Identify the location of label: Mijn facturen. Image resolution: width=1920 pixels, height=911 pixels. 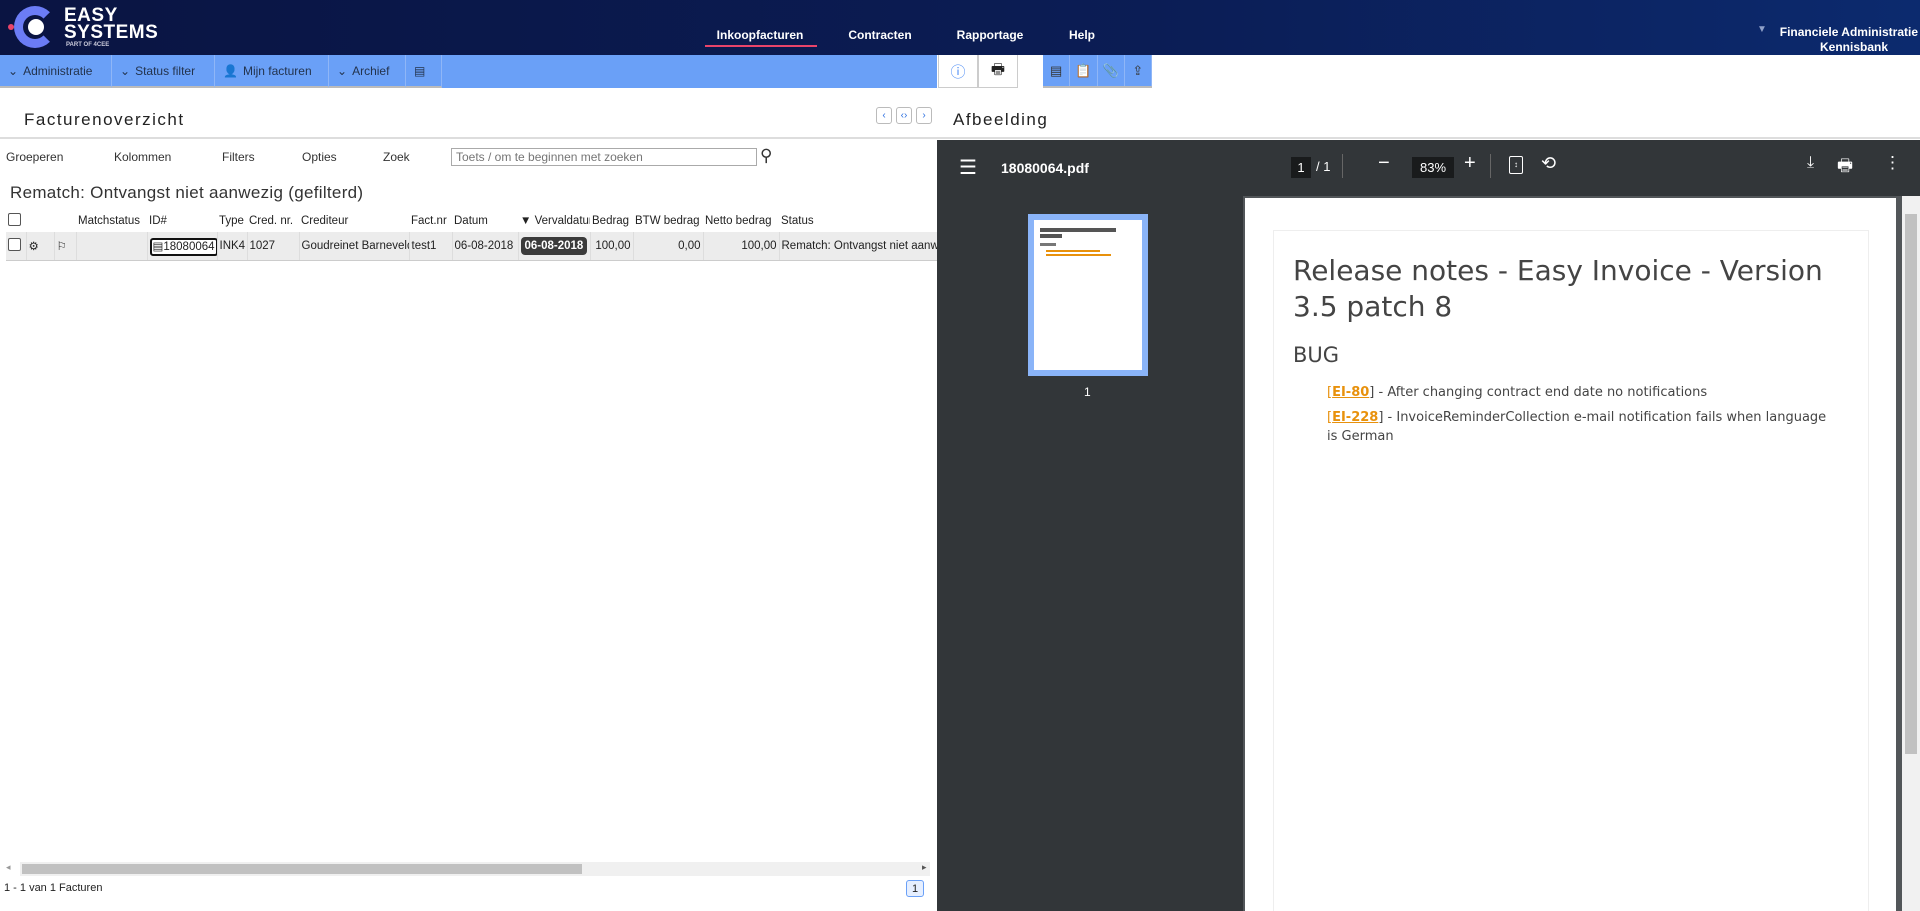
(277, 70).